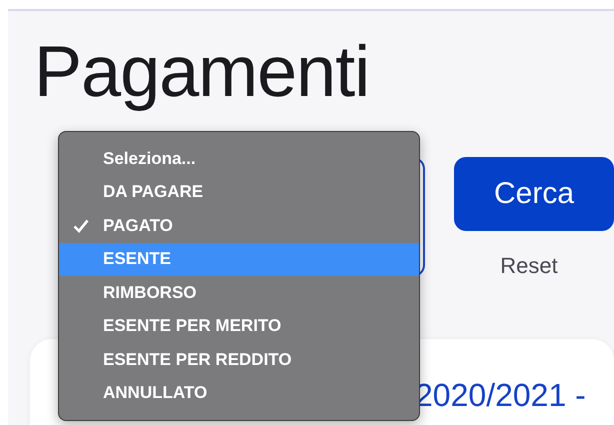  I want to click on reset-link: Reset, so click(529, 266).